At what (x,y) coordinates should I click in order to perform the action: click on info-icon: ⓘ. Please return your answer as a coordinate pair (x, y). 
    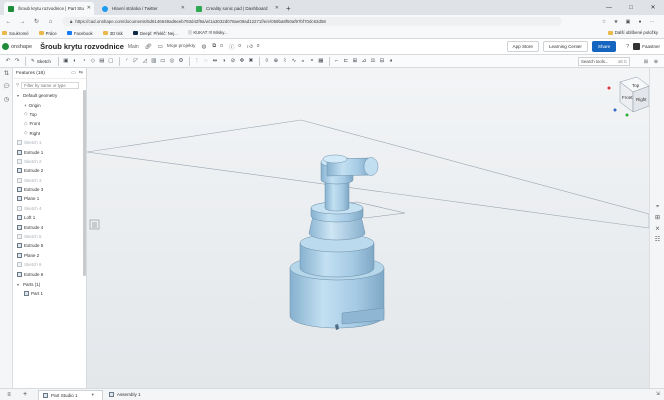
    Looking at the image, I should click on (232, 47).